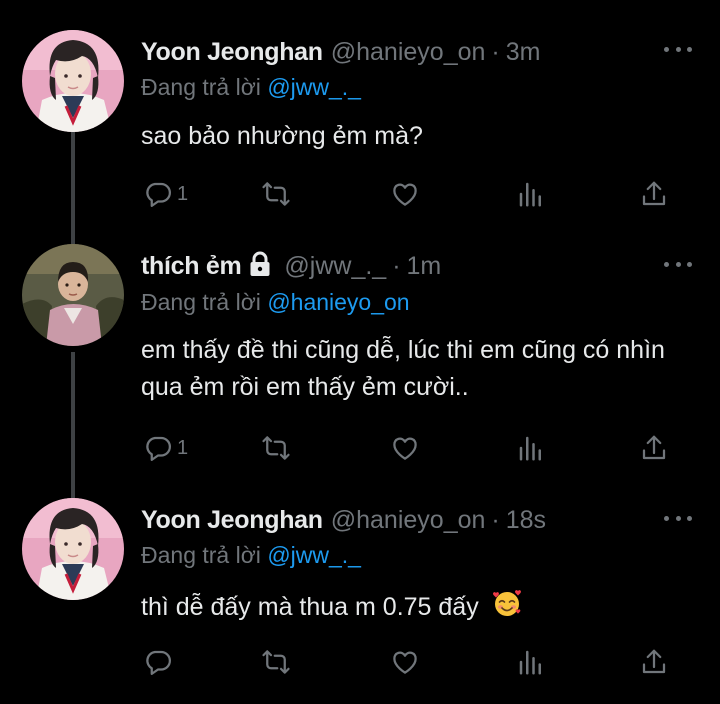 Image resolution: width=720 pixels, height=704 pixels. Describe the element at coordinates (424, 266) in the screenshot. I see `timestamp: 1m` at that location.